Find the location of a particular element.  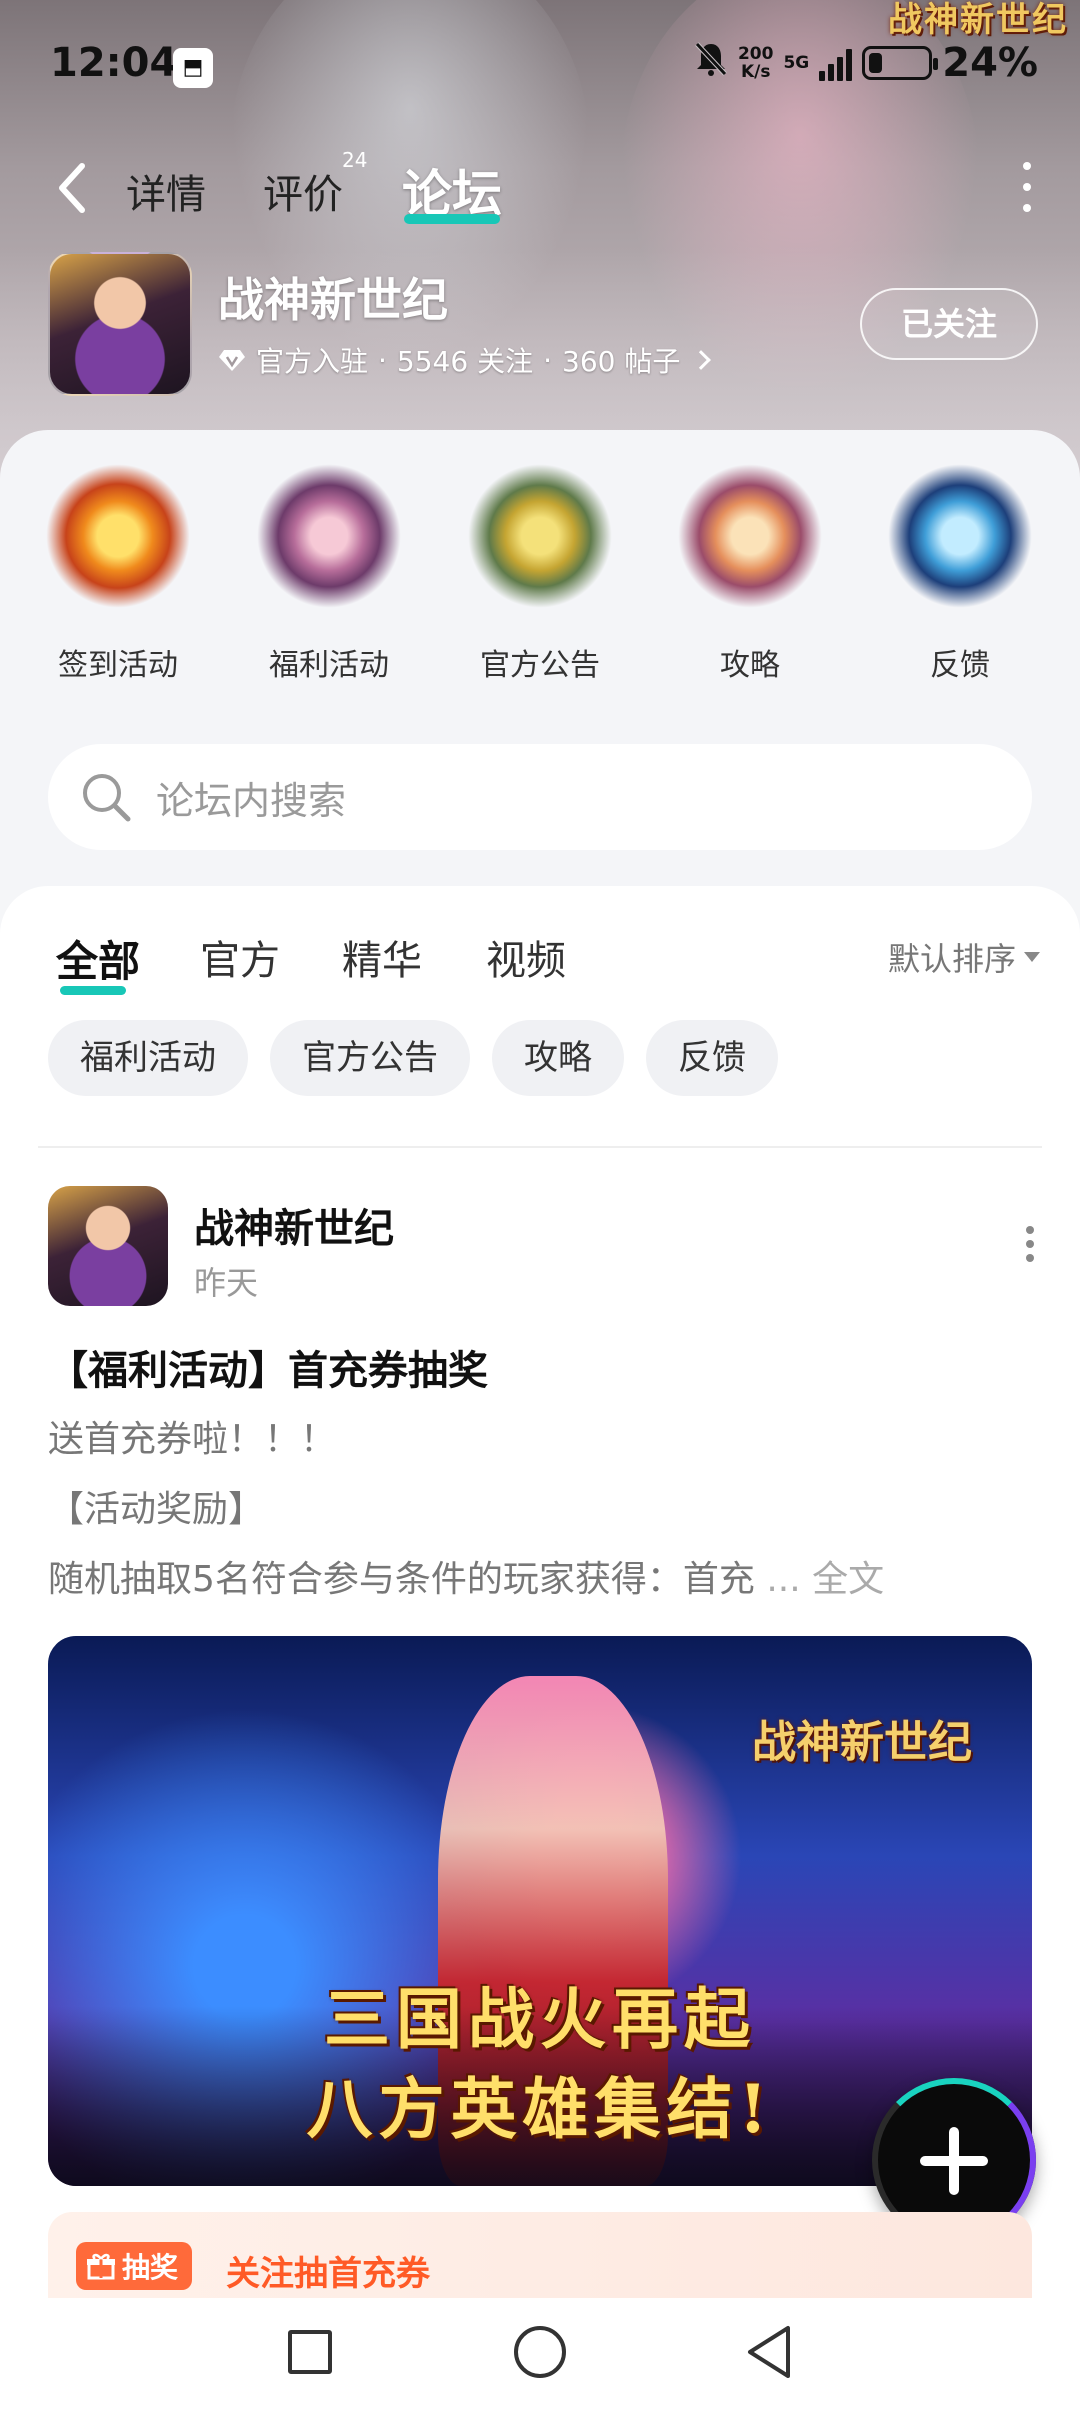

filter-tabs: 全部 官方 精华 视频 默认排序 is located at coordinates (540, 962).